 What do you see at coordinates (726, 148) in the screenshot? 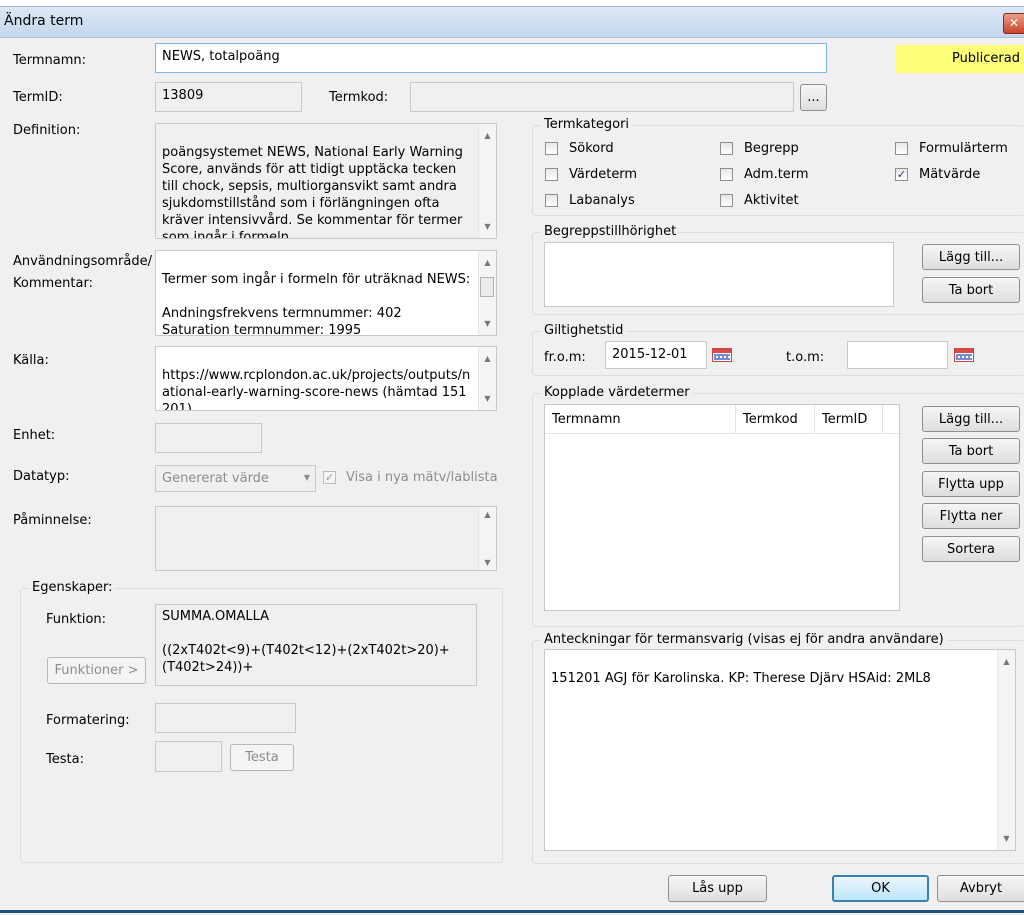
I see `begrepp-checkbox` at bounding box center [726, 148].